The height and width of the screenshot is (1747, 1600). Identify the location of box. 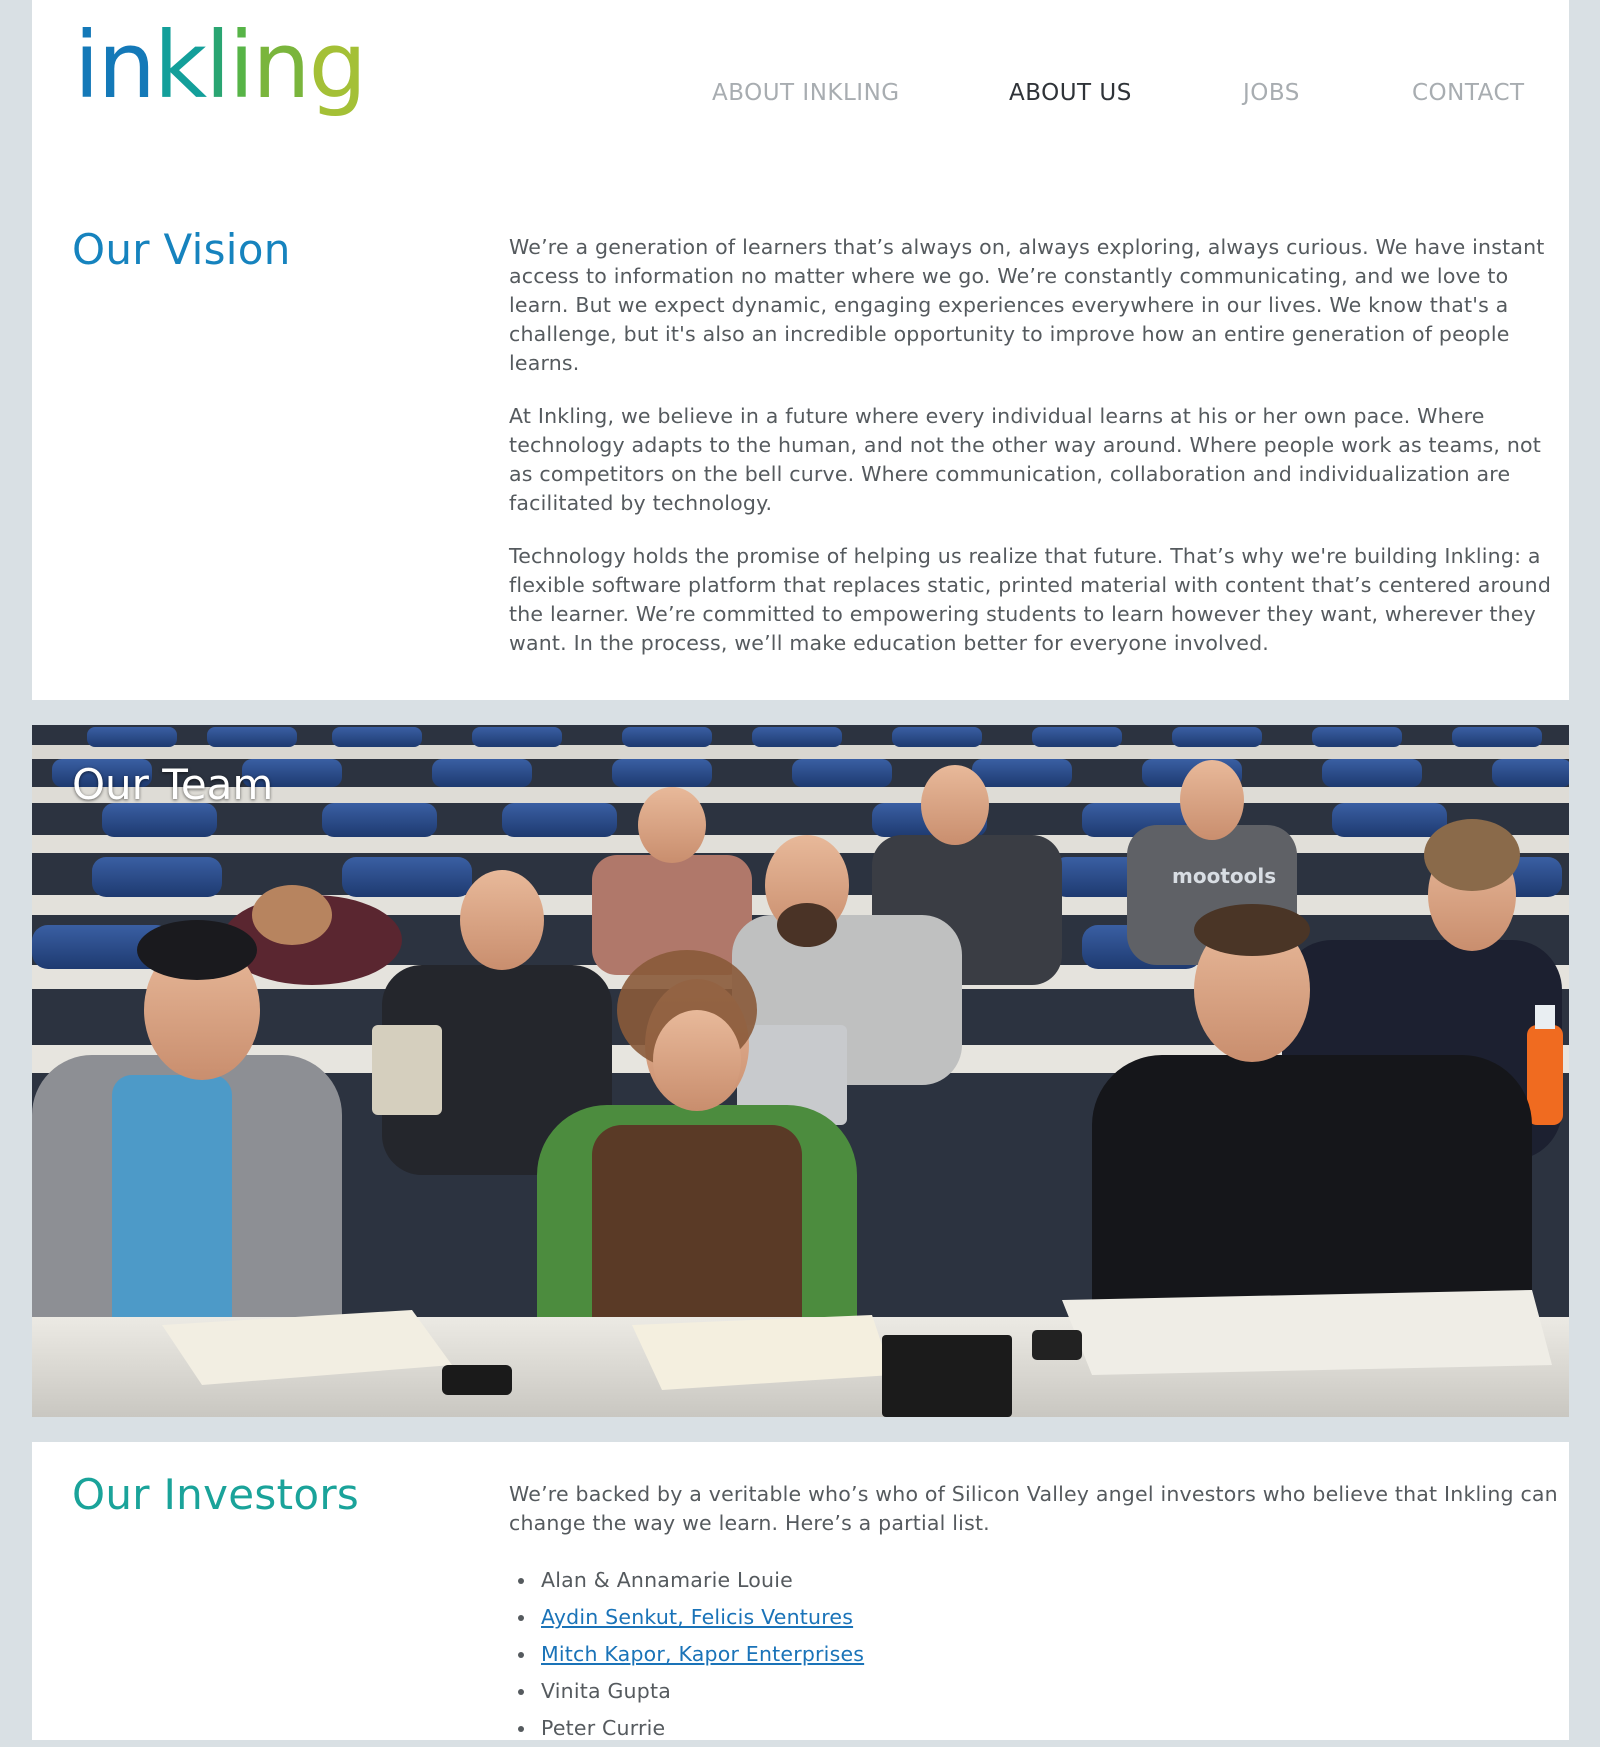
(947, 1376).